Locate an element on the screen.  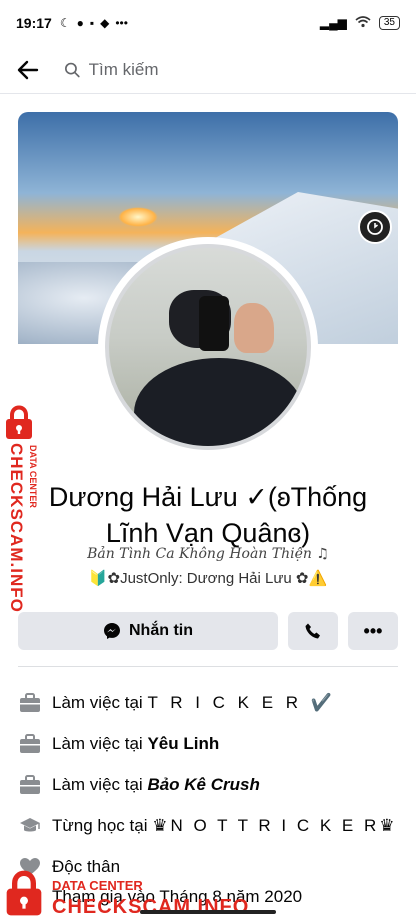
call-button is located at coordinates (313, 631).